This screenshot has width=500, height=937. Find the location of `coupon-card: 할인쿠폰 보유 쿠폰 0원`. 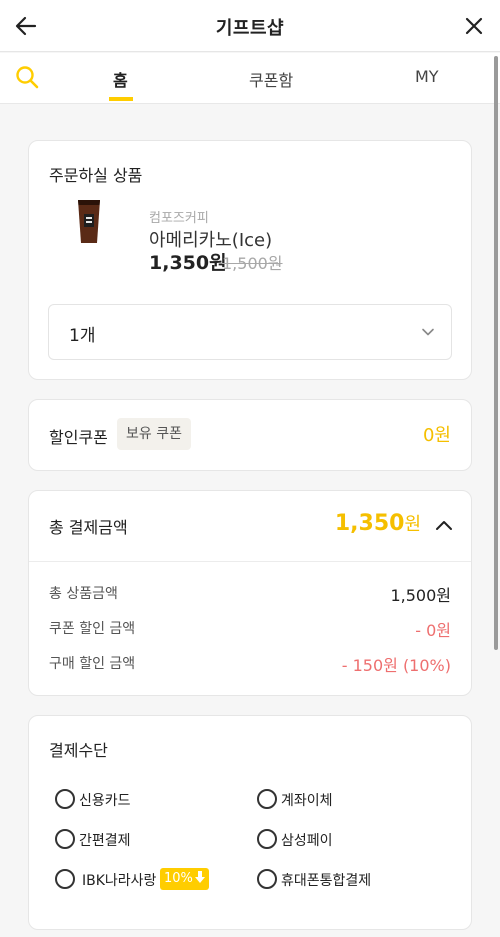

coupon-card: 할인쿠폰 보유 쿠폰 0원 is located at coordinates (250, 435).